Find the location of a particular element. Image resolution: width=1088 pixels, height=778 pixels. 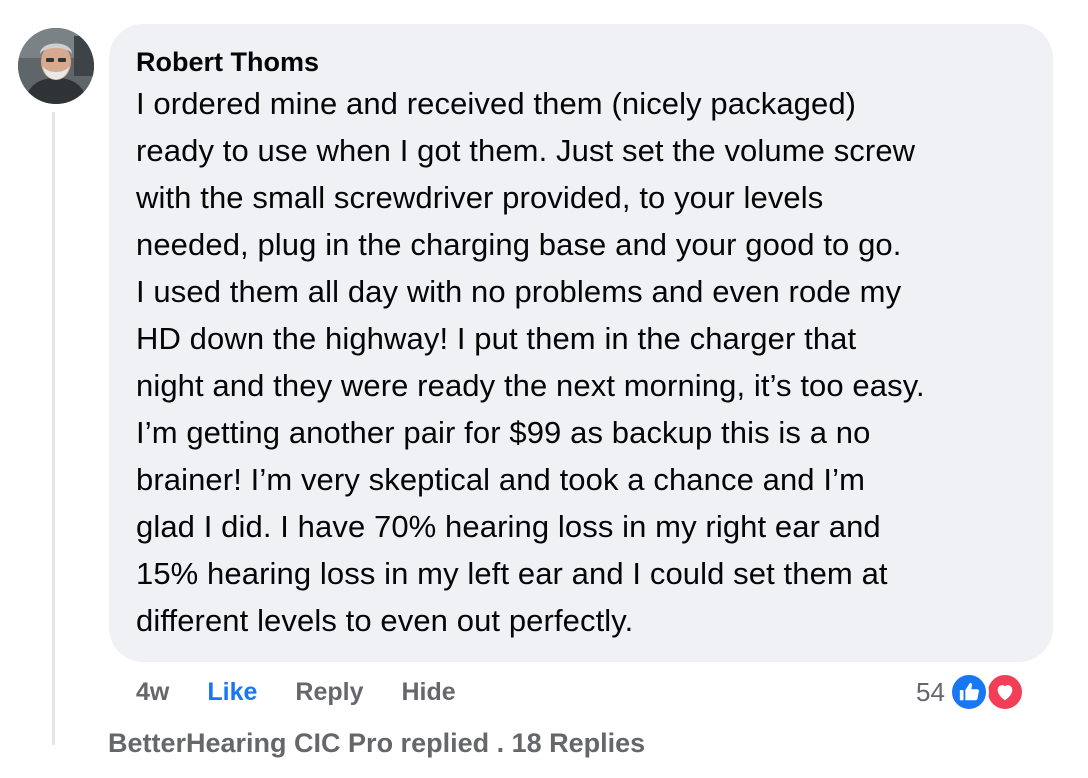

reply-button: Reply is located at coordinates (329, 692).